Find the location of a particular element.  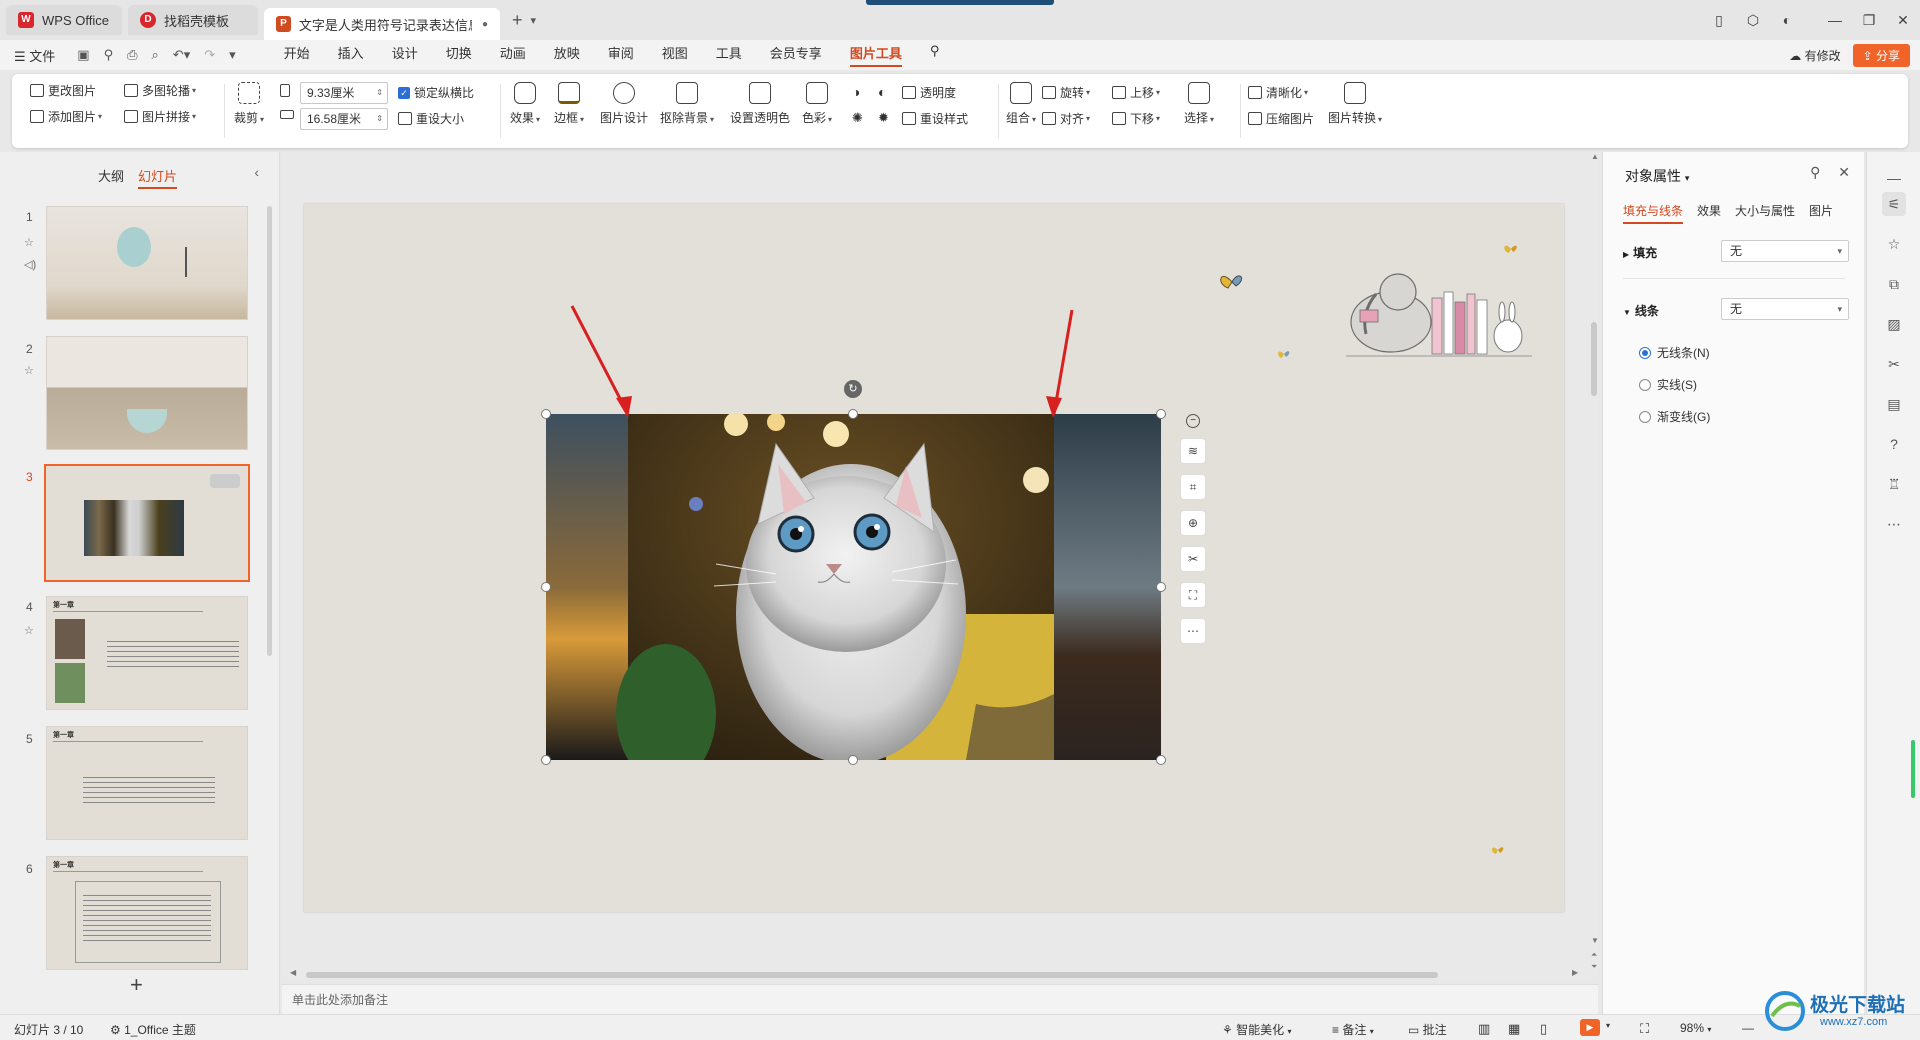

print-preview-icon: ⌕ is located at coordinates (155, 55).